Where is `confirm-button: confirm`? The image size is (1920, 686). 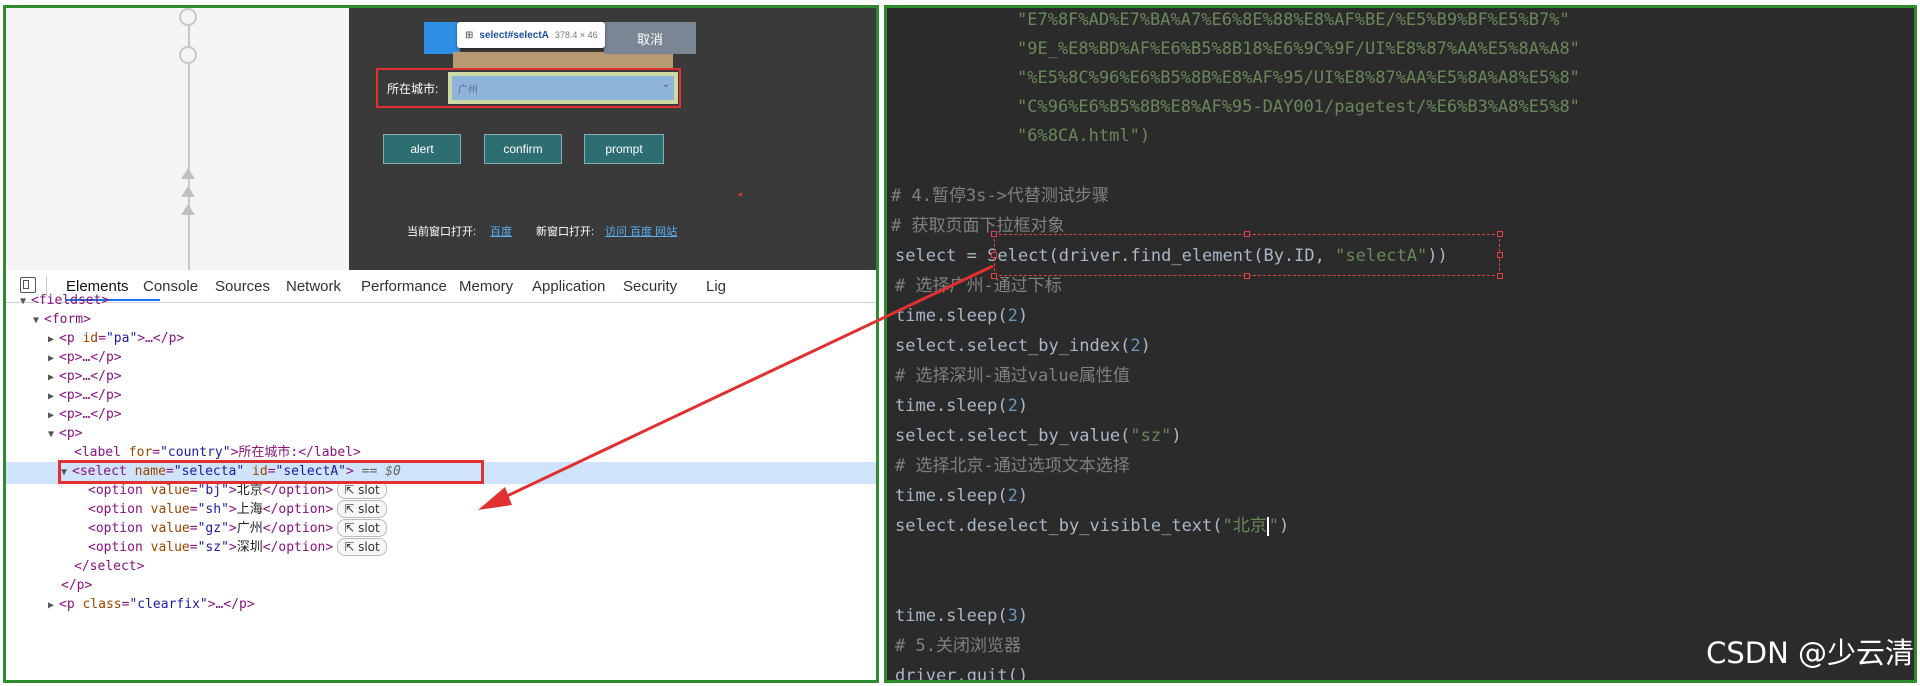
confirm-button: confirm is located at coordinates (523, 149).